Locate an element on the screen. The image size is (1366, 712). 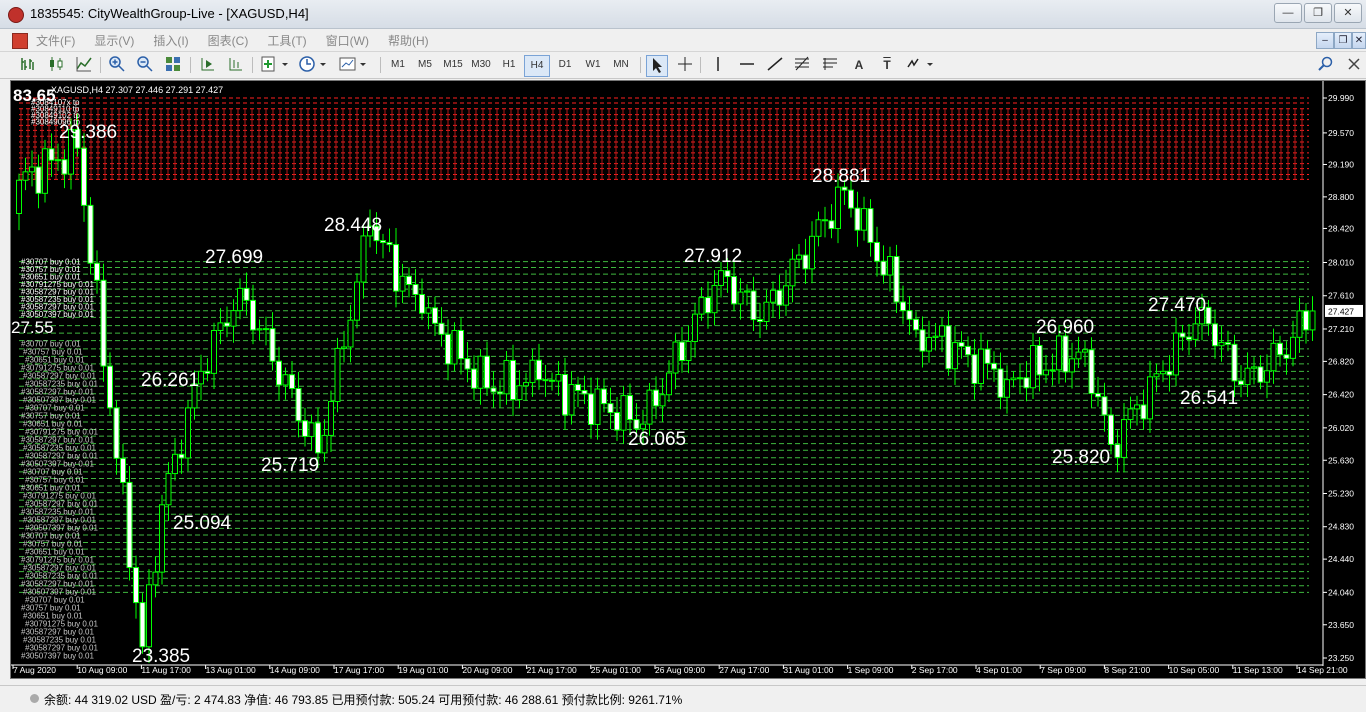
templates-icon is located at coordinates (353, 65).